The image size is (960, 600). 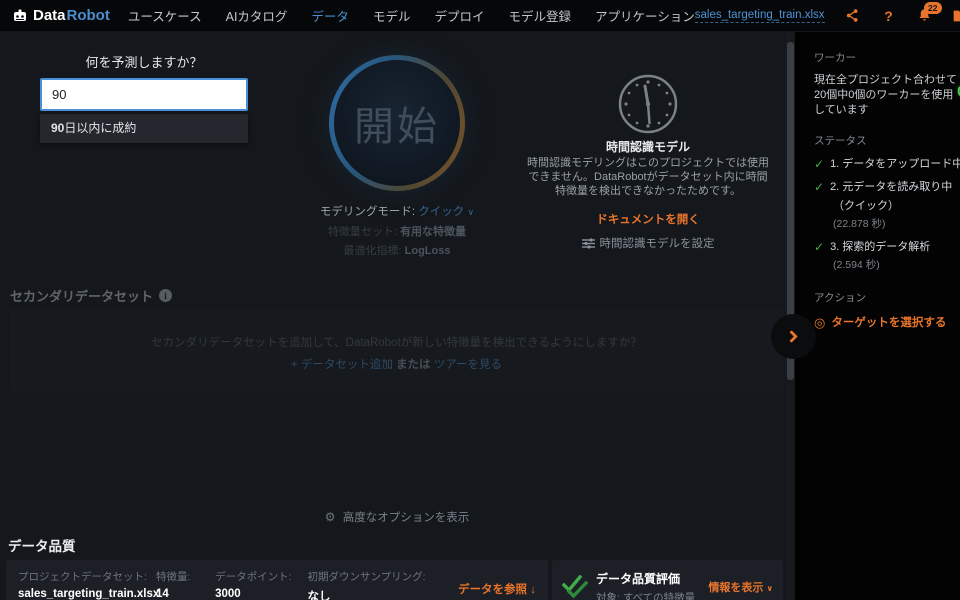 What do you see at coordinates (228, 594) in the screenshot?
I see `data-points-value: 3000` at bounding box center [228, 594].